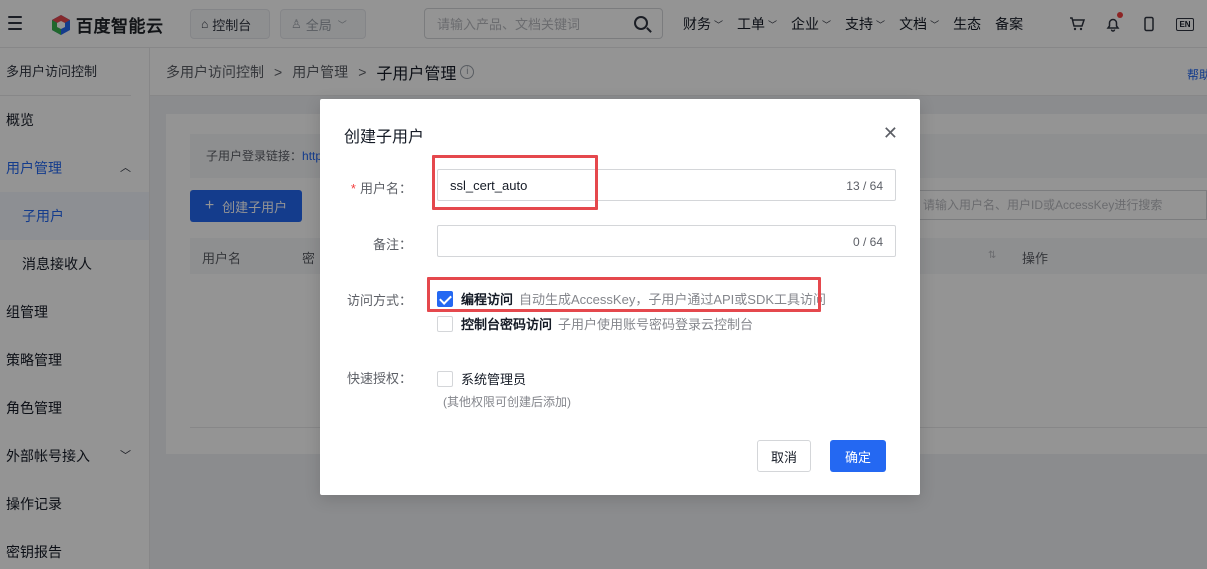 The width and height of the screenshot is (1207, 569). What do you see at coordinates (673, 299) in the screenshot?
I see `option-description: 自动生成AccessKey，子用户通过API或SDK工具访问` at bounding box center [673, 299].